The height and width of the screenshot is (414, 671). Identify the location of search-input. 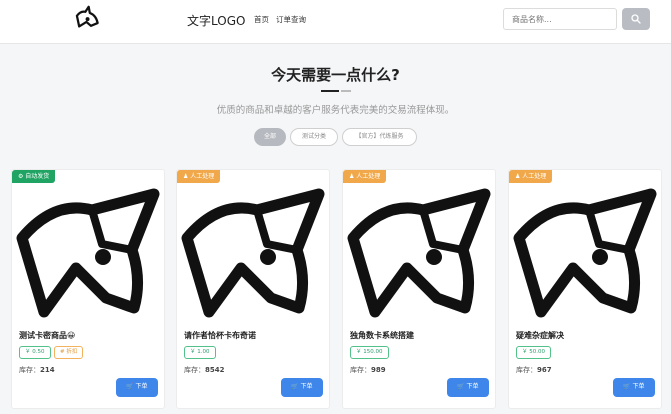
(560, 19).